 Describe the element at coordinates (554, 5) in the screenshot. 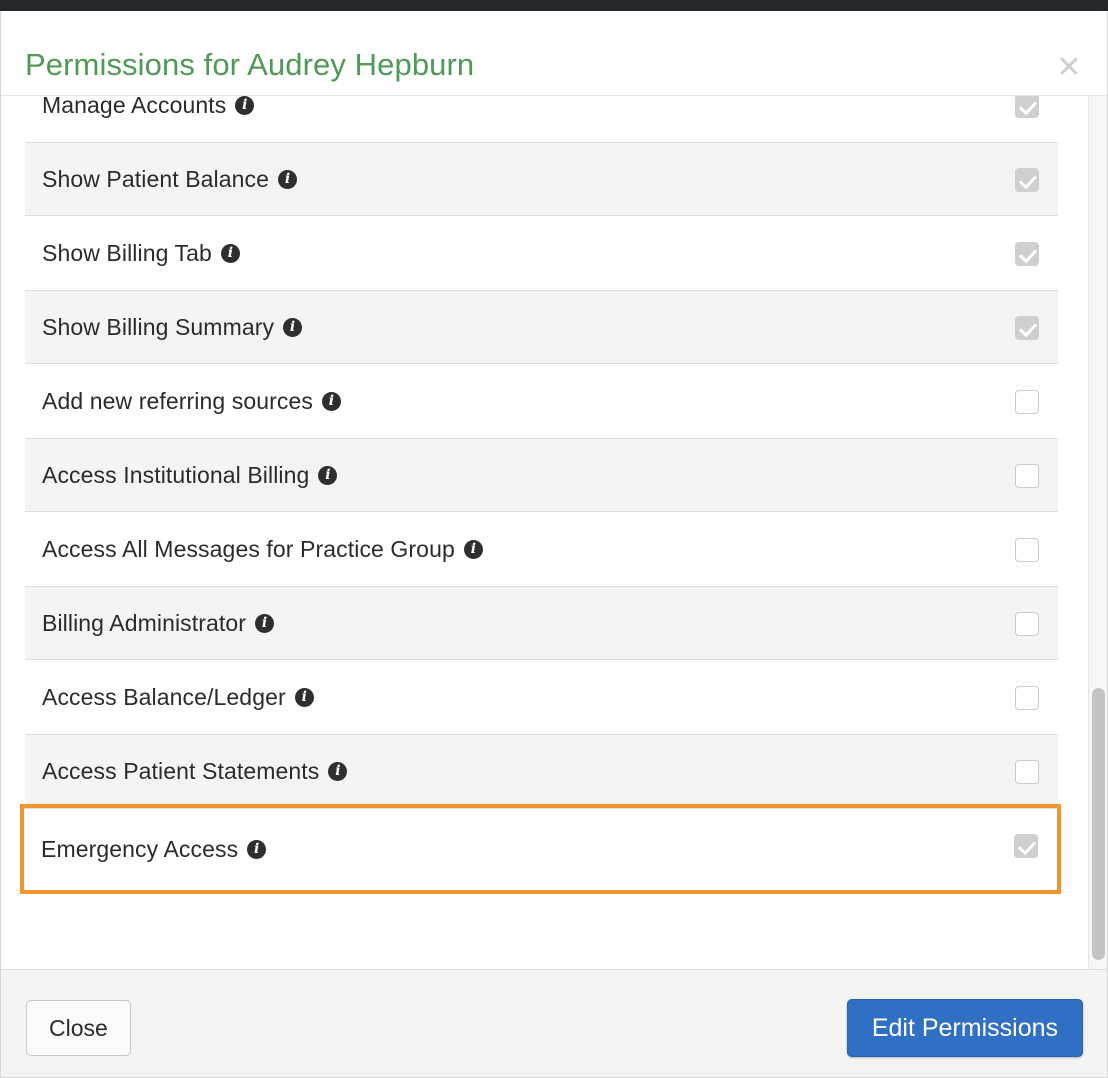

I see `browser-top-bar` at that location.